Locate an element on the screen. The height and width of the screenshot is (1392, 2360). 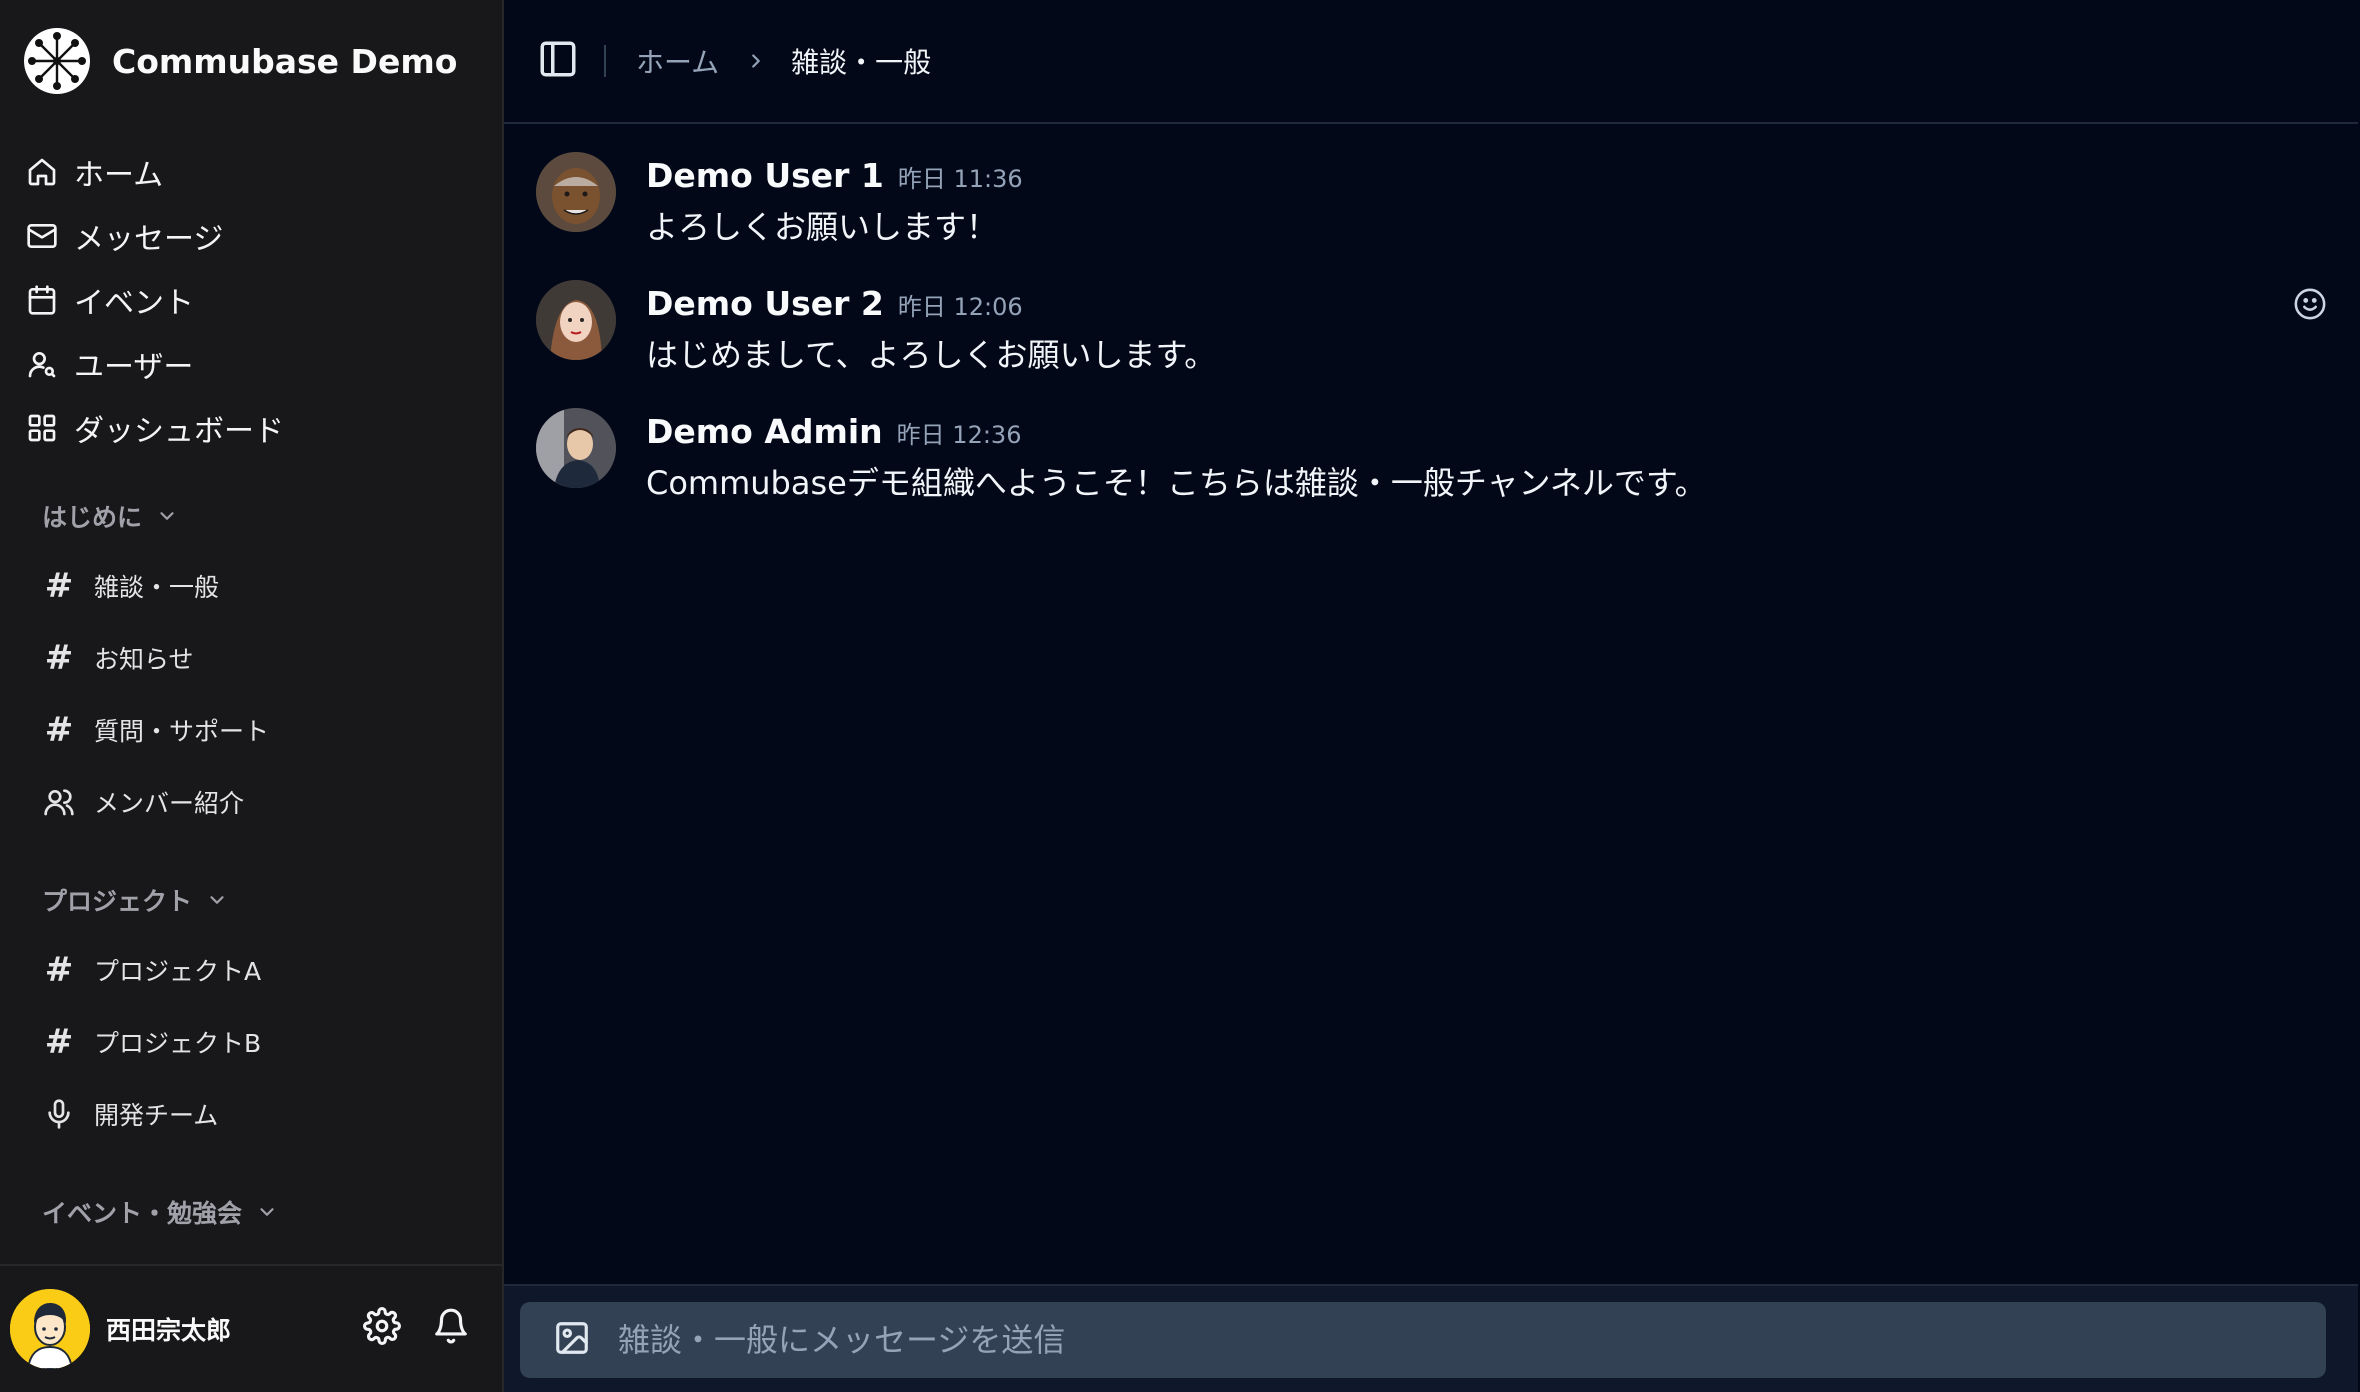
nav-item-users: ユーザー is located at coordinates (252, 364).